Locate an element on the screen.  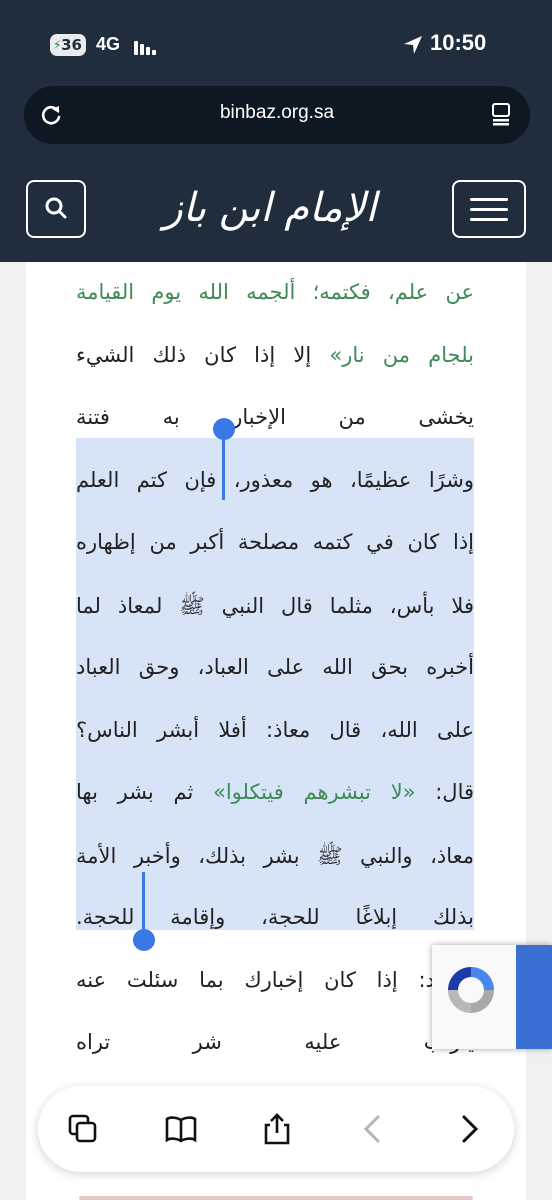
recaptcha-icon is located at coordinates (471, 990).